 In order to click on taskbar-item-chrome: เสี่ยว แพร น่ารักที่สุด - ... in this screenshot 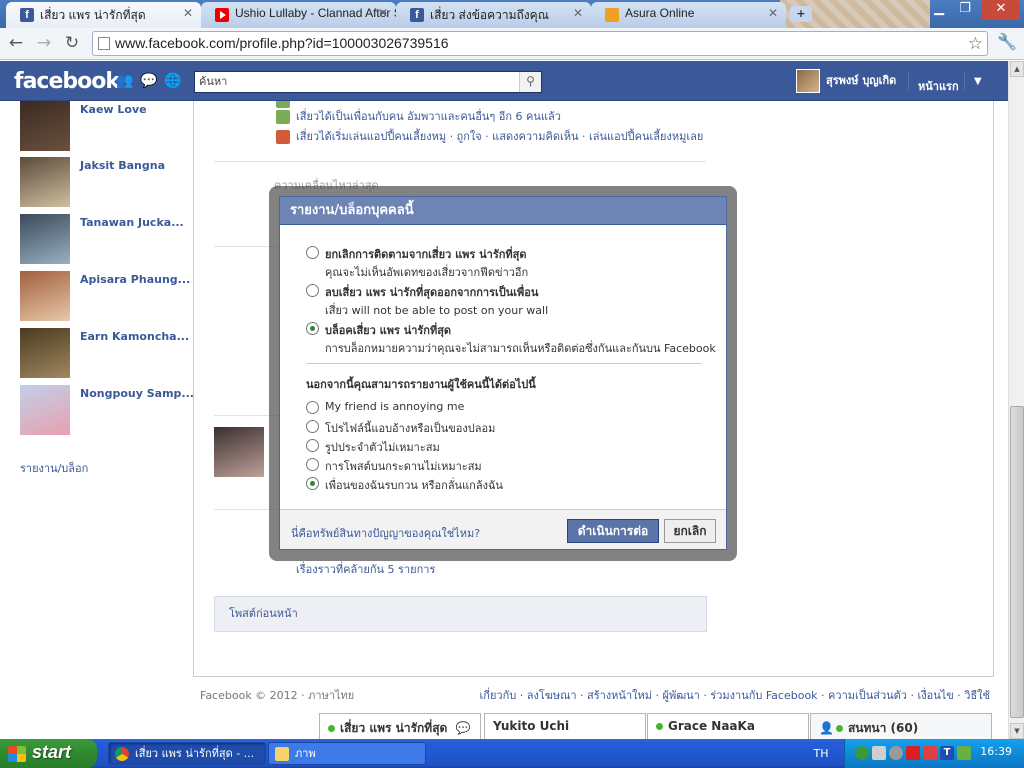, I will do `click(187, 753)`.